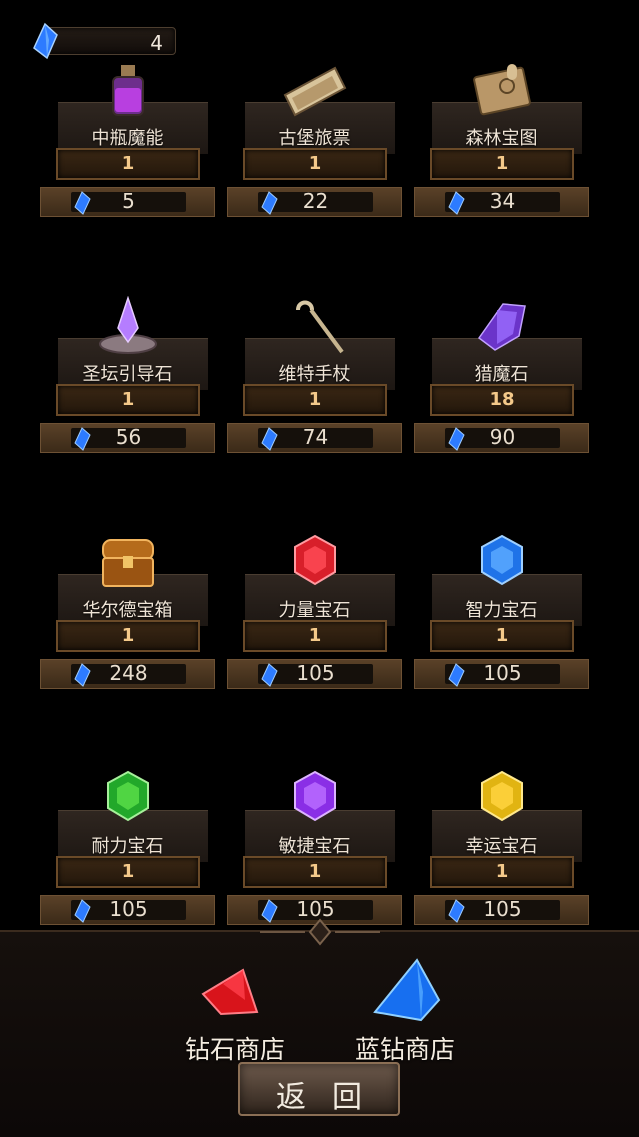 This screenshot has width=639, height=1137. What do you see at coordinates (319, 327) in the screenshot?
I see `cane-staff-icon` at bounding box center [319, 327].